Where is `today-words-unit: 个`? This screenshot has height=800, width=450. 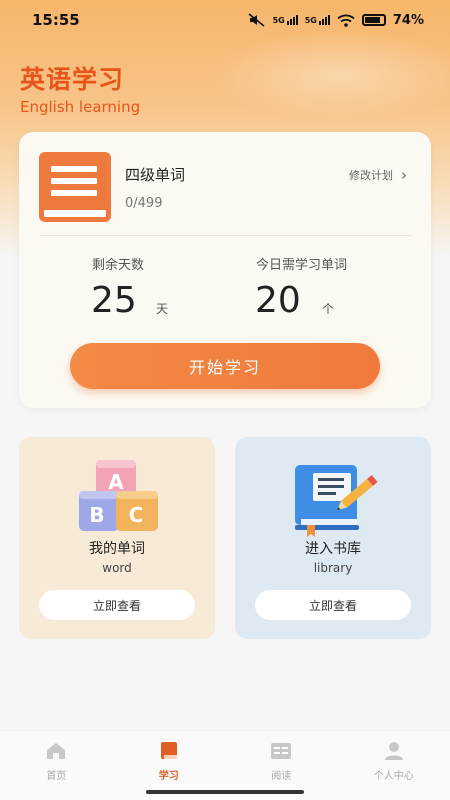
today-words-unit: 个 is located at coordinates (328, 309).